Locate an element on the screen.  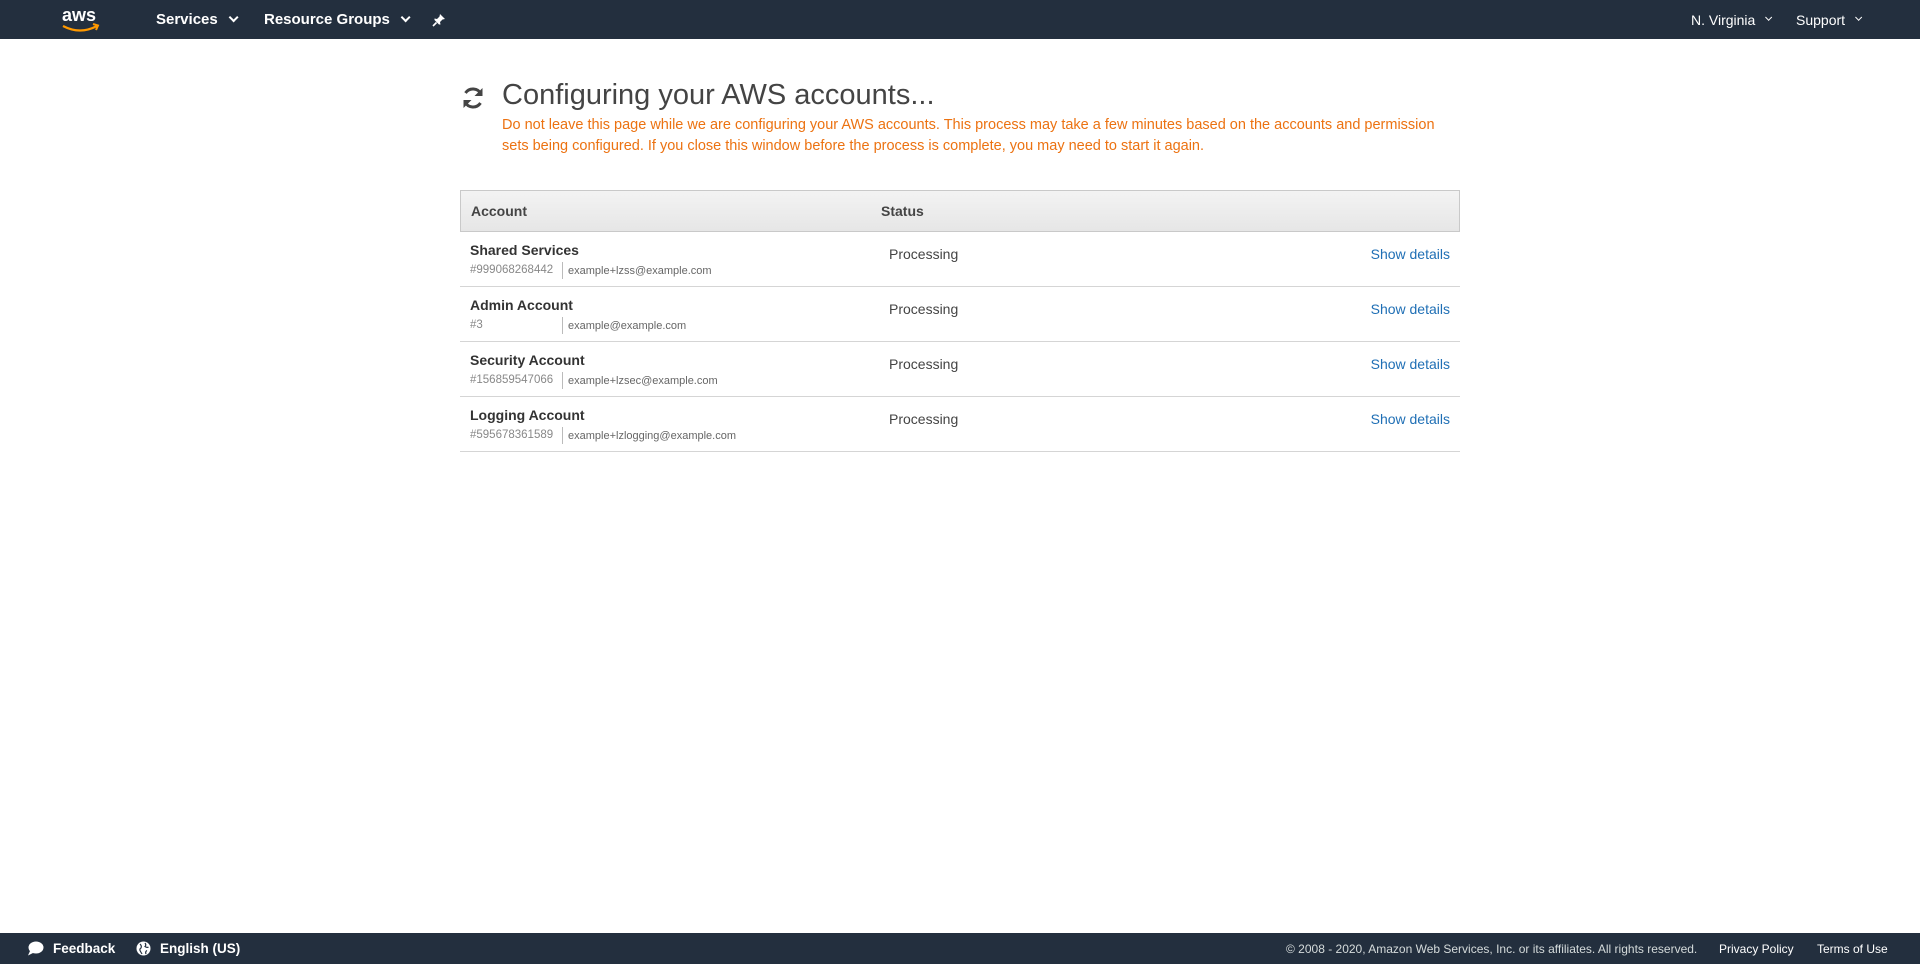
pin-icon is located at coordinates (438, 20).